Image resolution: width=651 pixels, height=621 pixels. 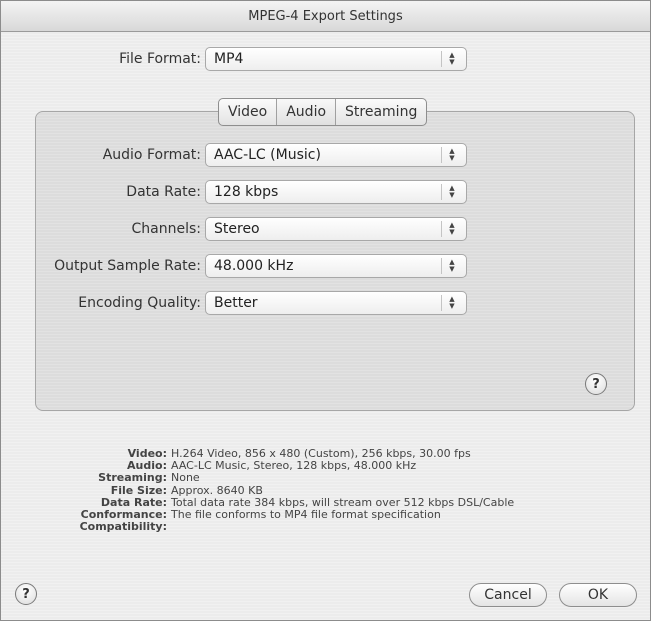 I want to click on summary-row: File Size: Approx. 8640 KB, so click(x=186, y=490).